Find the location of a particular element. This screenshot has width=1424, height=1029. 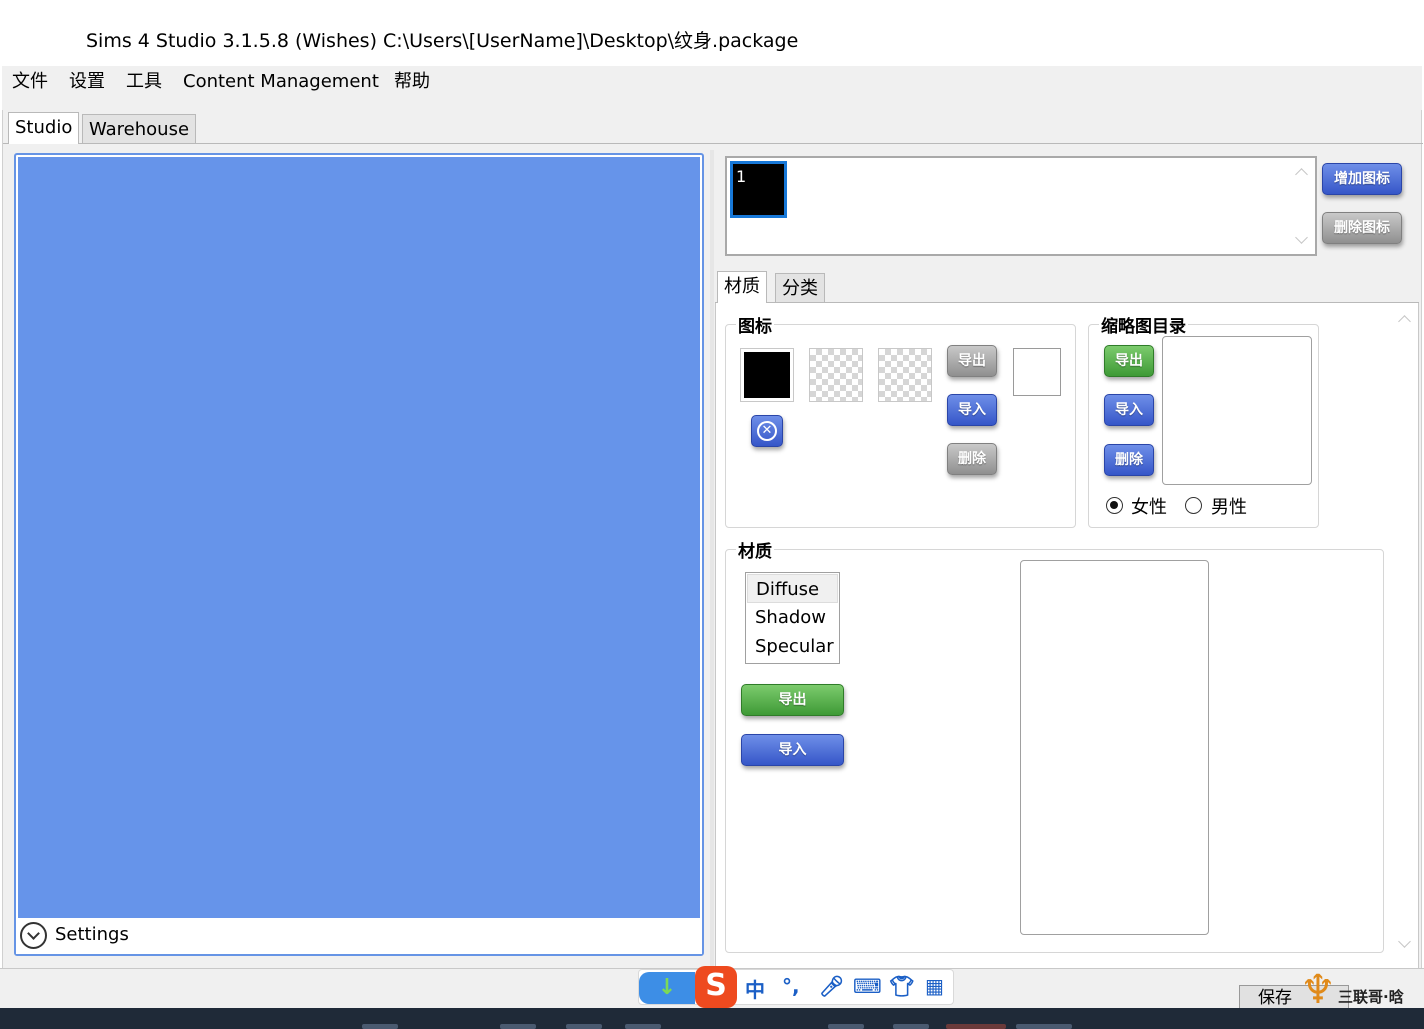

thumbnail-group: 缩略图目录 导出 导入 删除 女性 男性 is located at coordinates (1203, 420).